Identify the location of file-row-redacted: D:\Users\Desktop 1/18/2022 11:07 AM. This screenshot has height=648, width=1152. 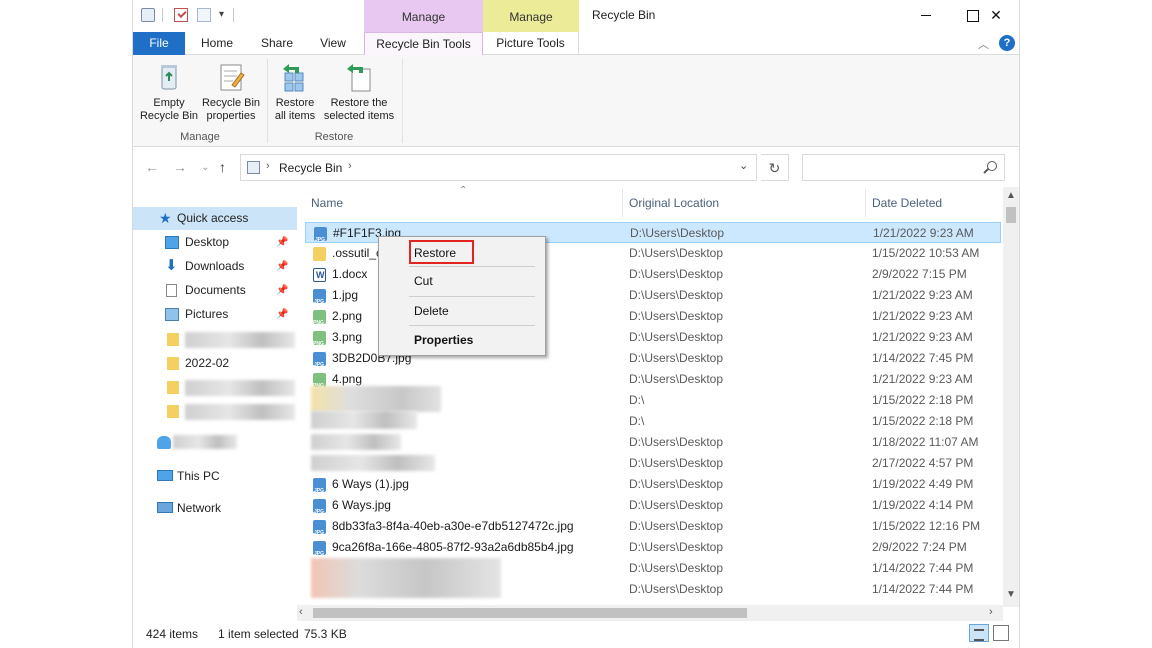
(653, 442).